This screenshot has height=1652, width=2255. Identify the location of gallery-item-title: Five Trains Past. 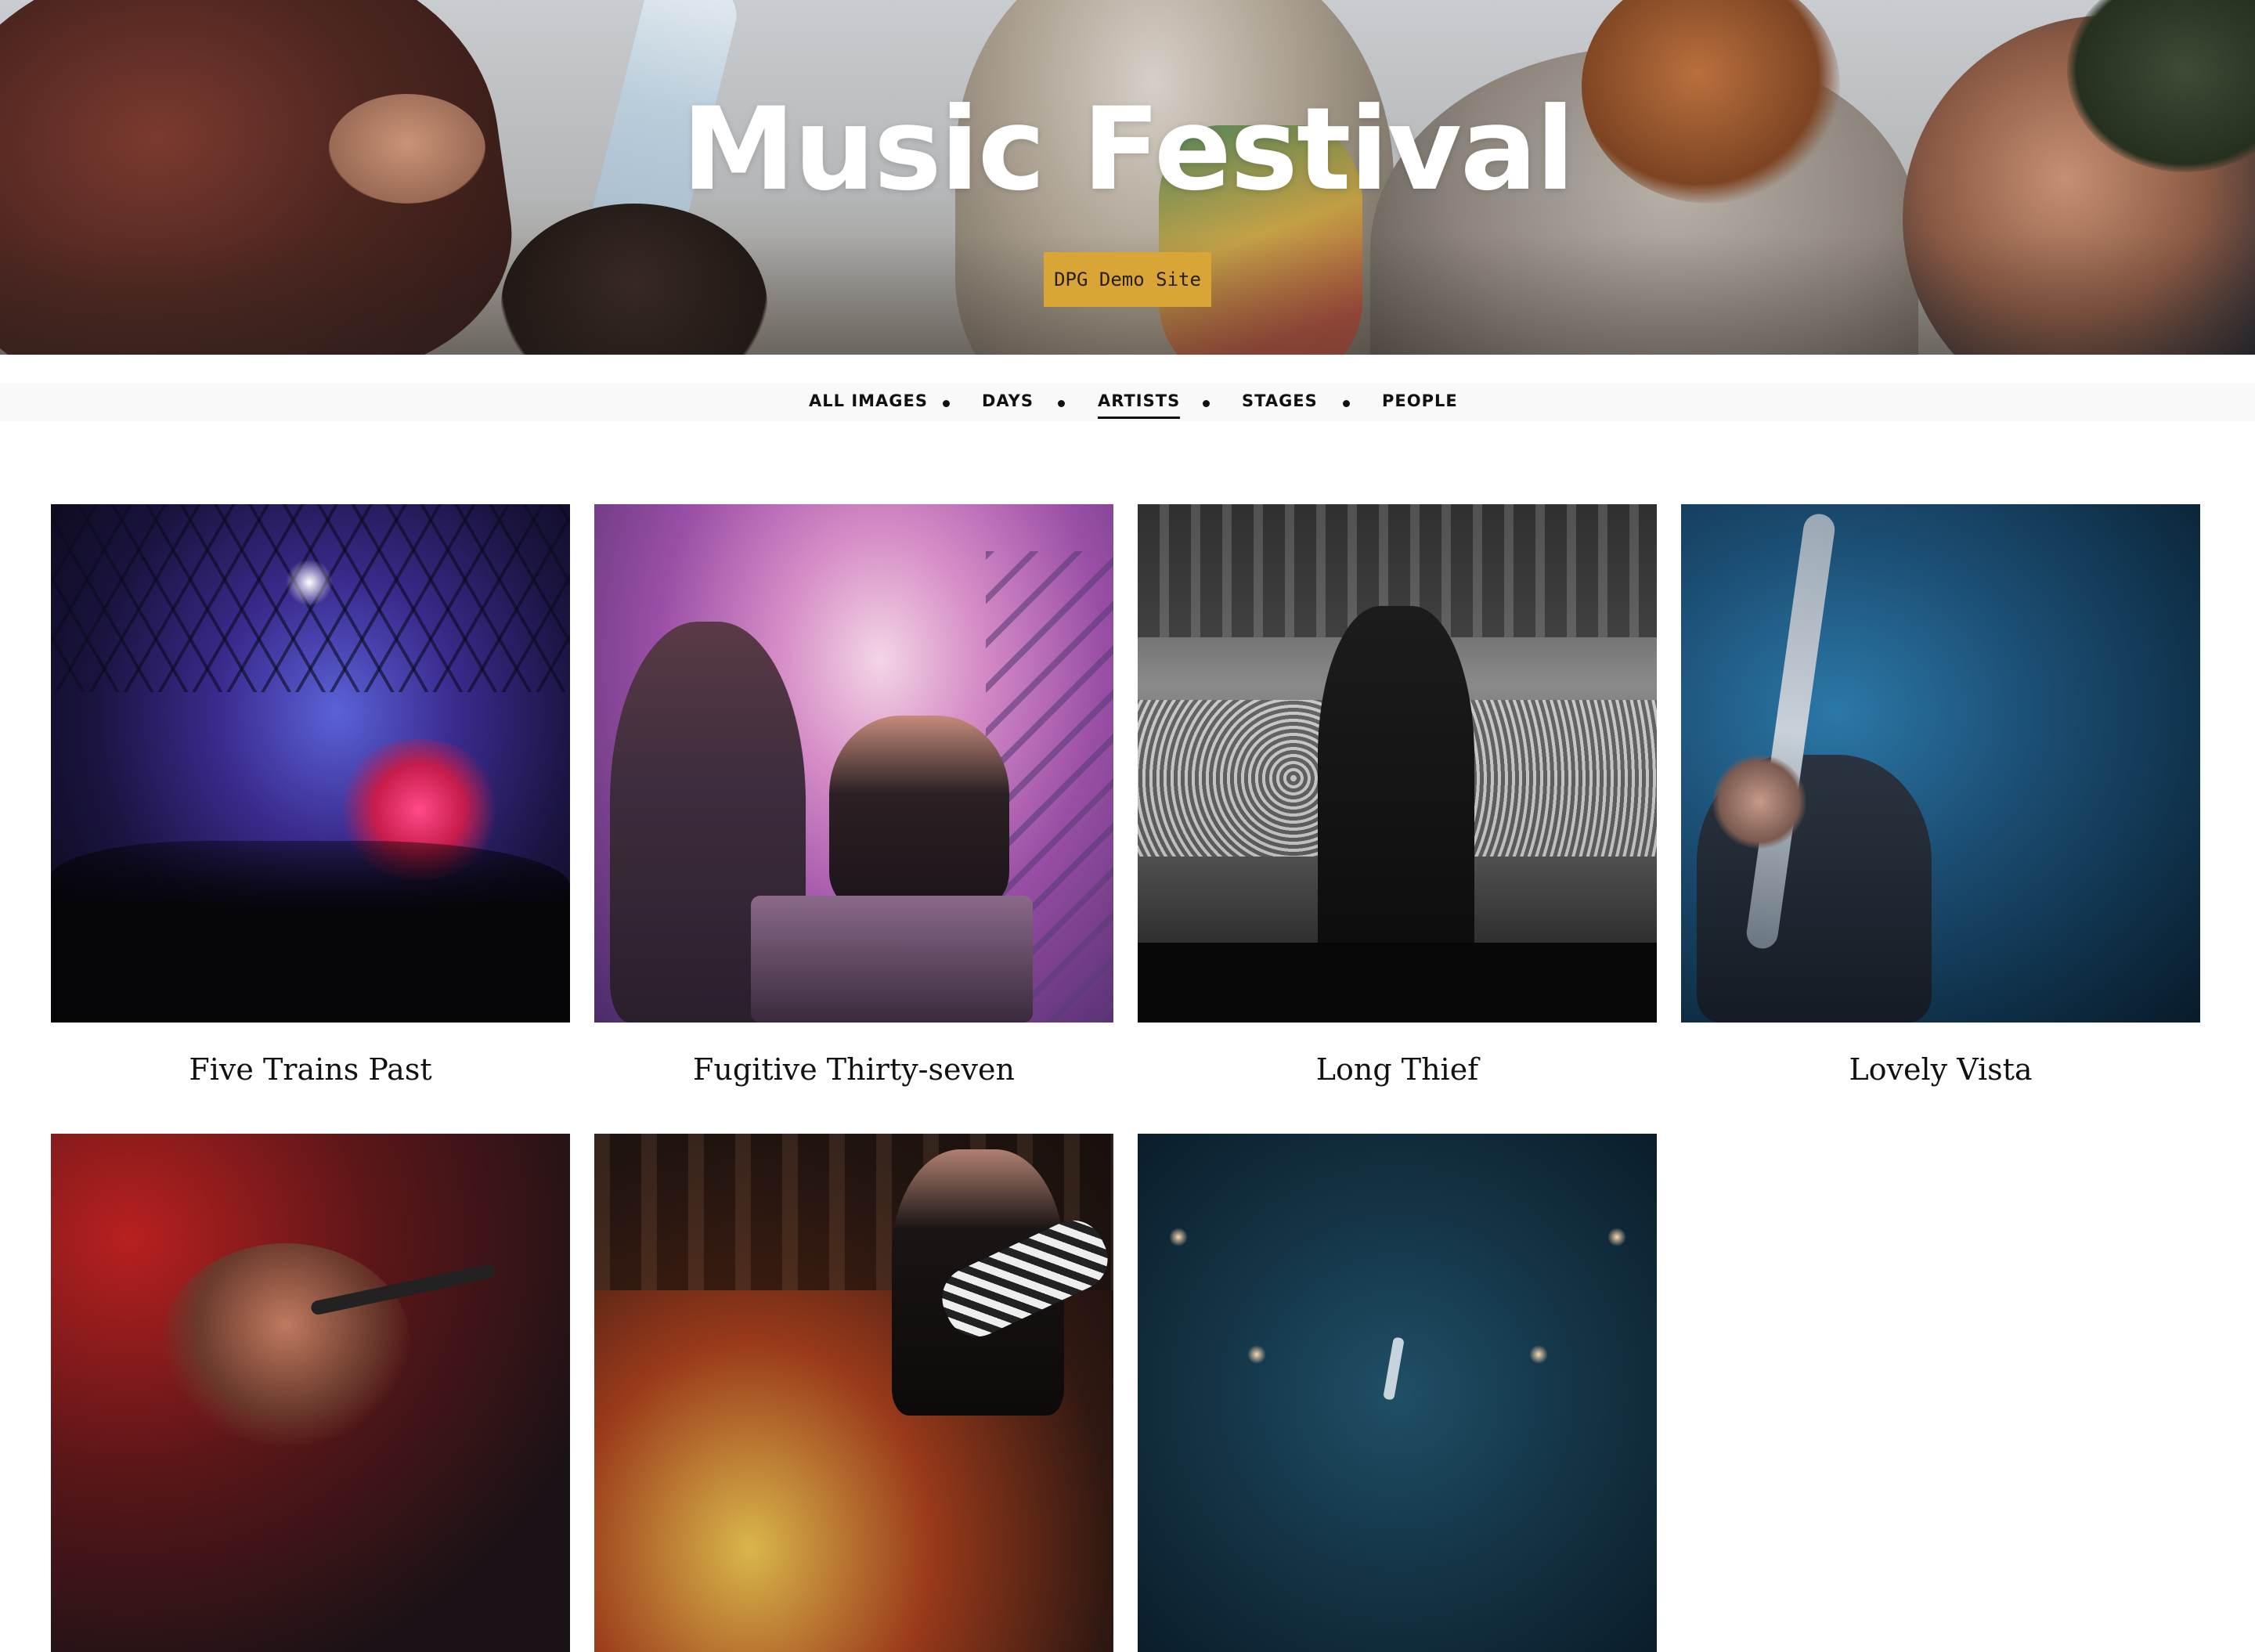
(310, 1069).